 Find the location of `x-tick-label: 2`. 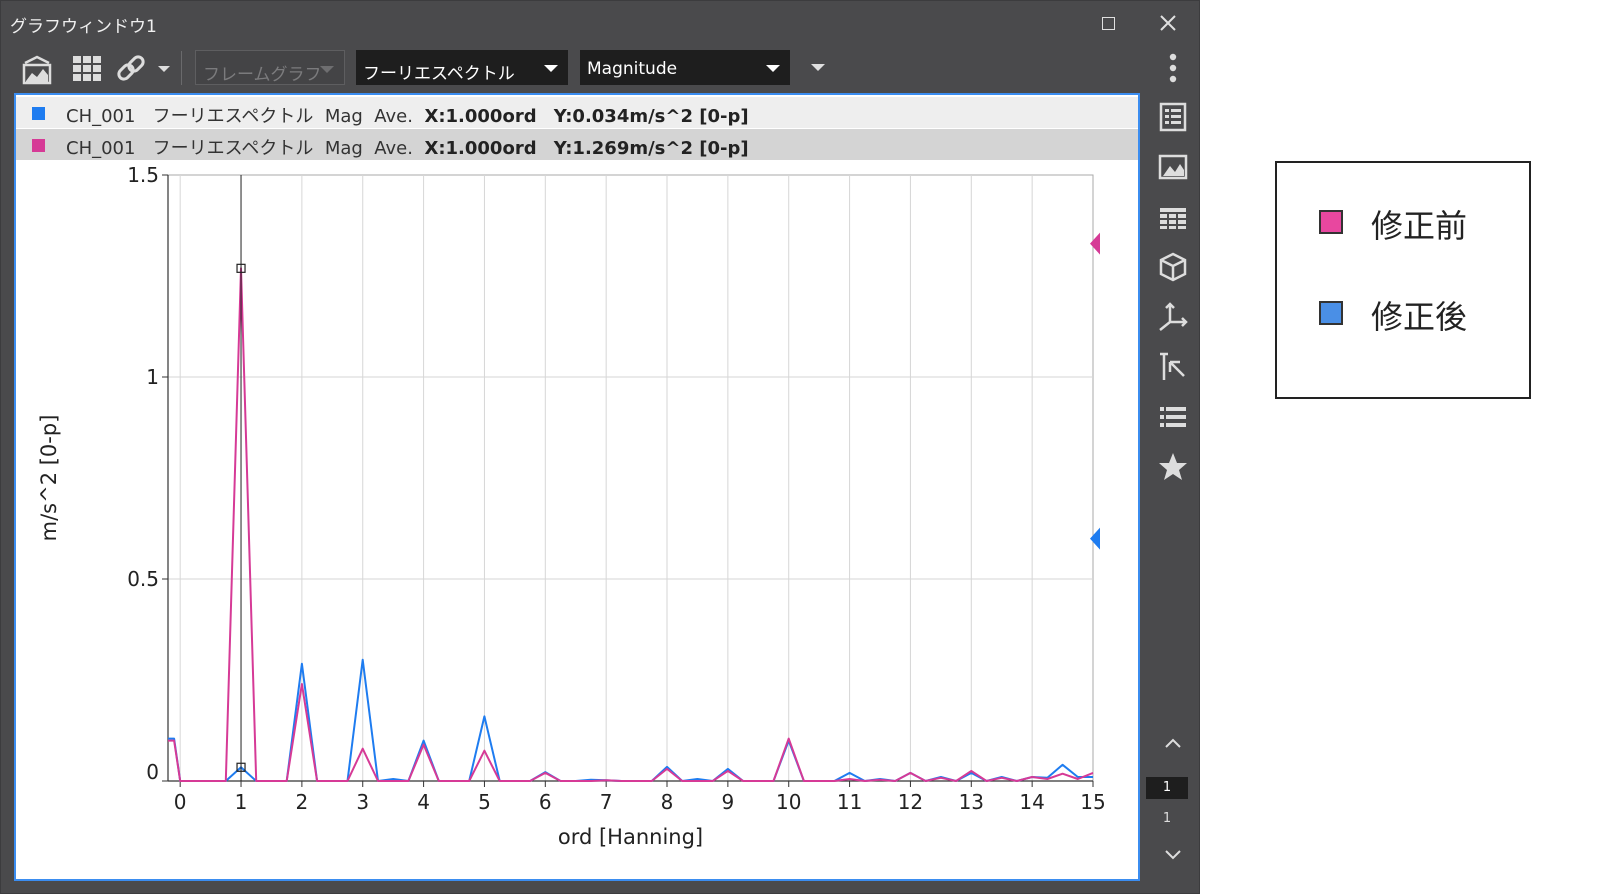

x-tick-label: 2 is located at coordinates (302, 802).